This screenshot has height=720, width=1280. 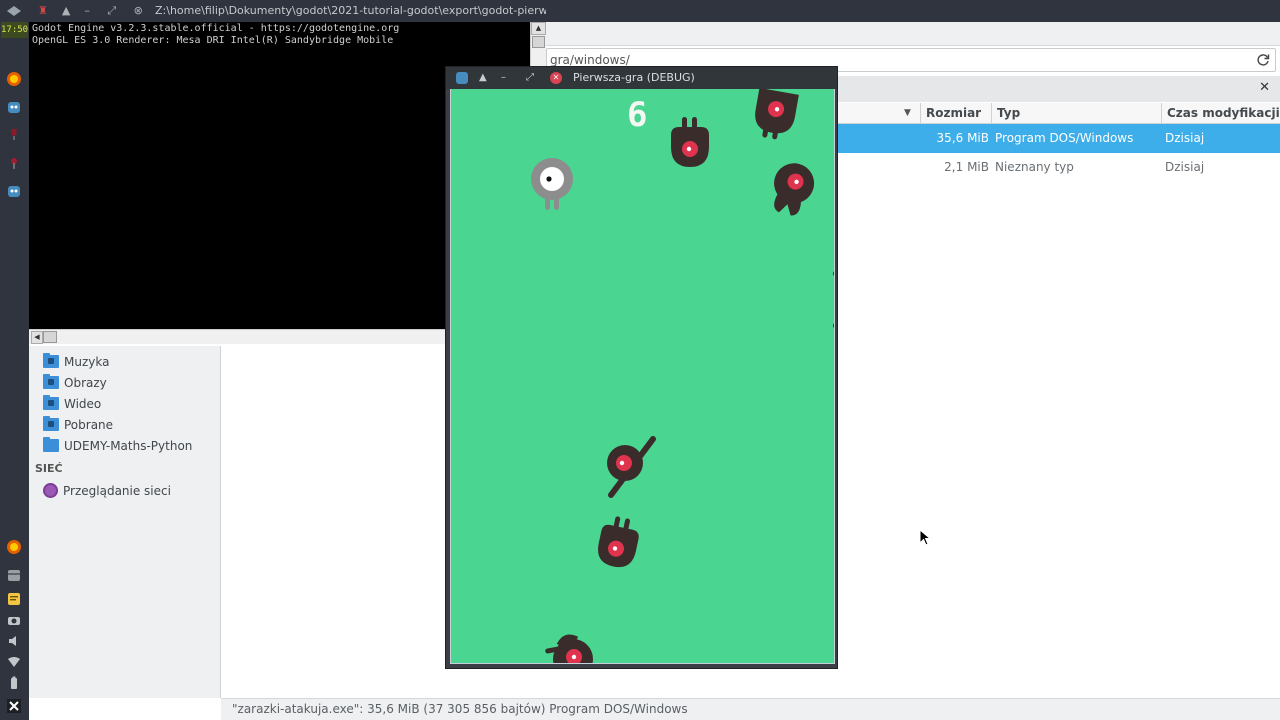 I want to click on sidebar-item-pictures: Obrazy, so click(x=75, y=383).